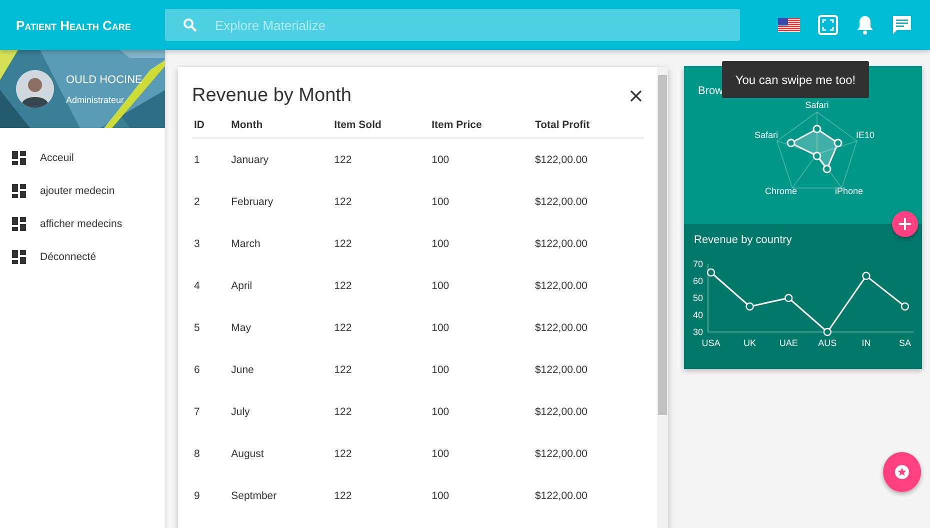 This screenshot has height=528, width=930. Describe the element at coordinates (588, 126) in the screenshot. I see `column-header: Total Profit` at that location.